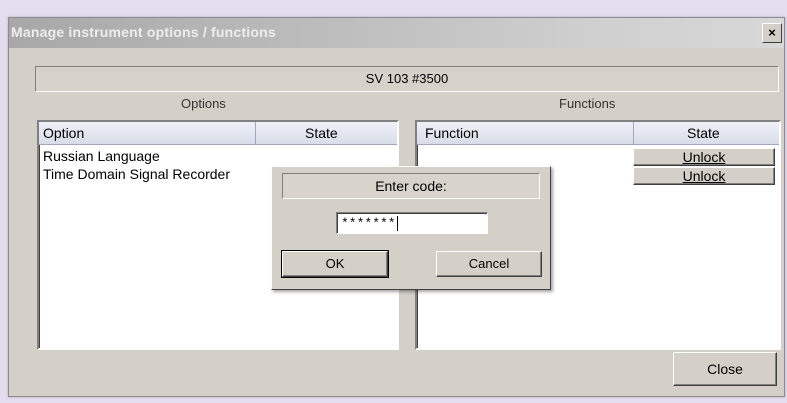 The height and width of the screenshot is (403, 787). I want to click on ok-button: OK, so click(335, 264).